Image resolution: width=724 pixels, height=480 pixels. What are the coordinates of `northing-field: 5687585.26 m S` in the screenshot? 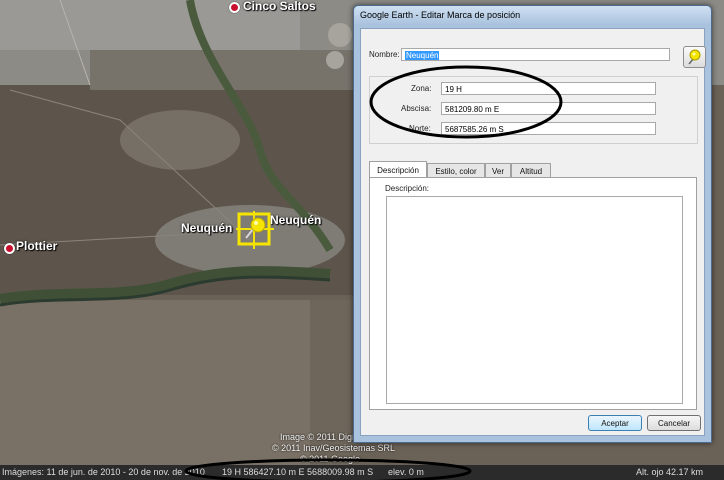 It's located at (548, 128).